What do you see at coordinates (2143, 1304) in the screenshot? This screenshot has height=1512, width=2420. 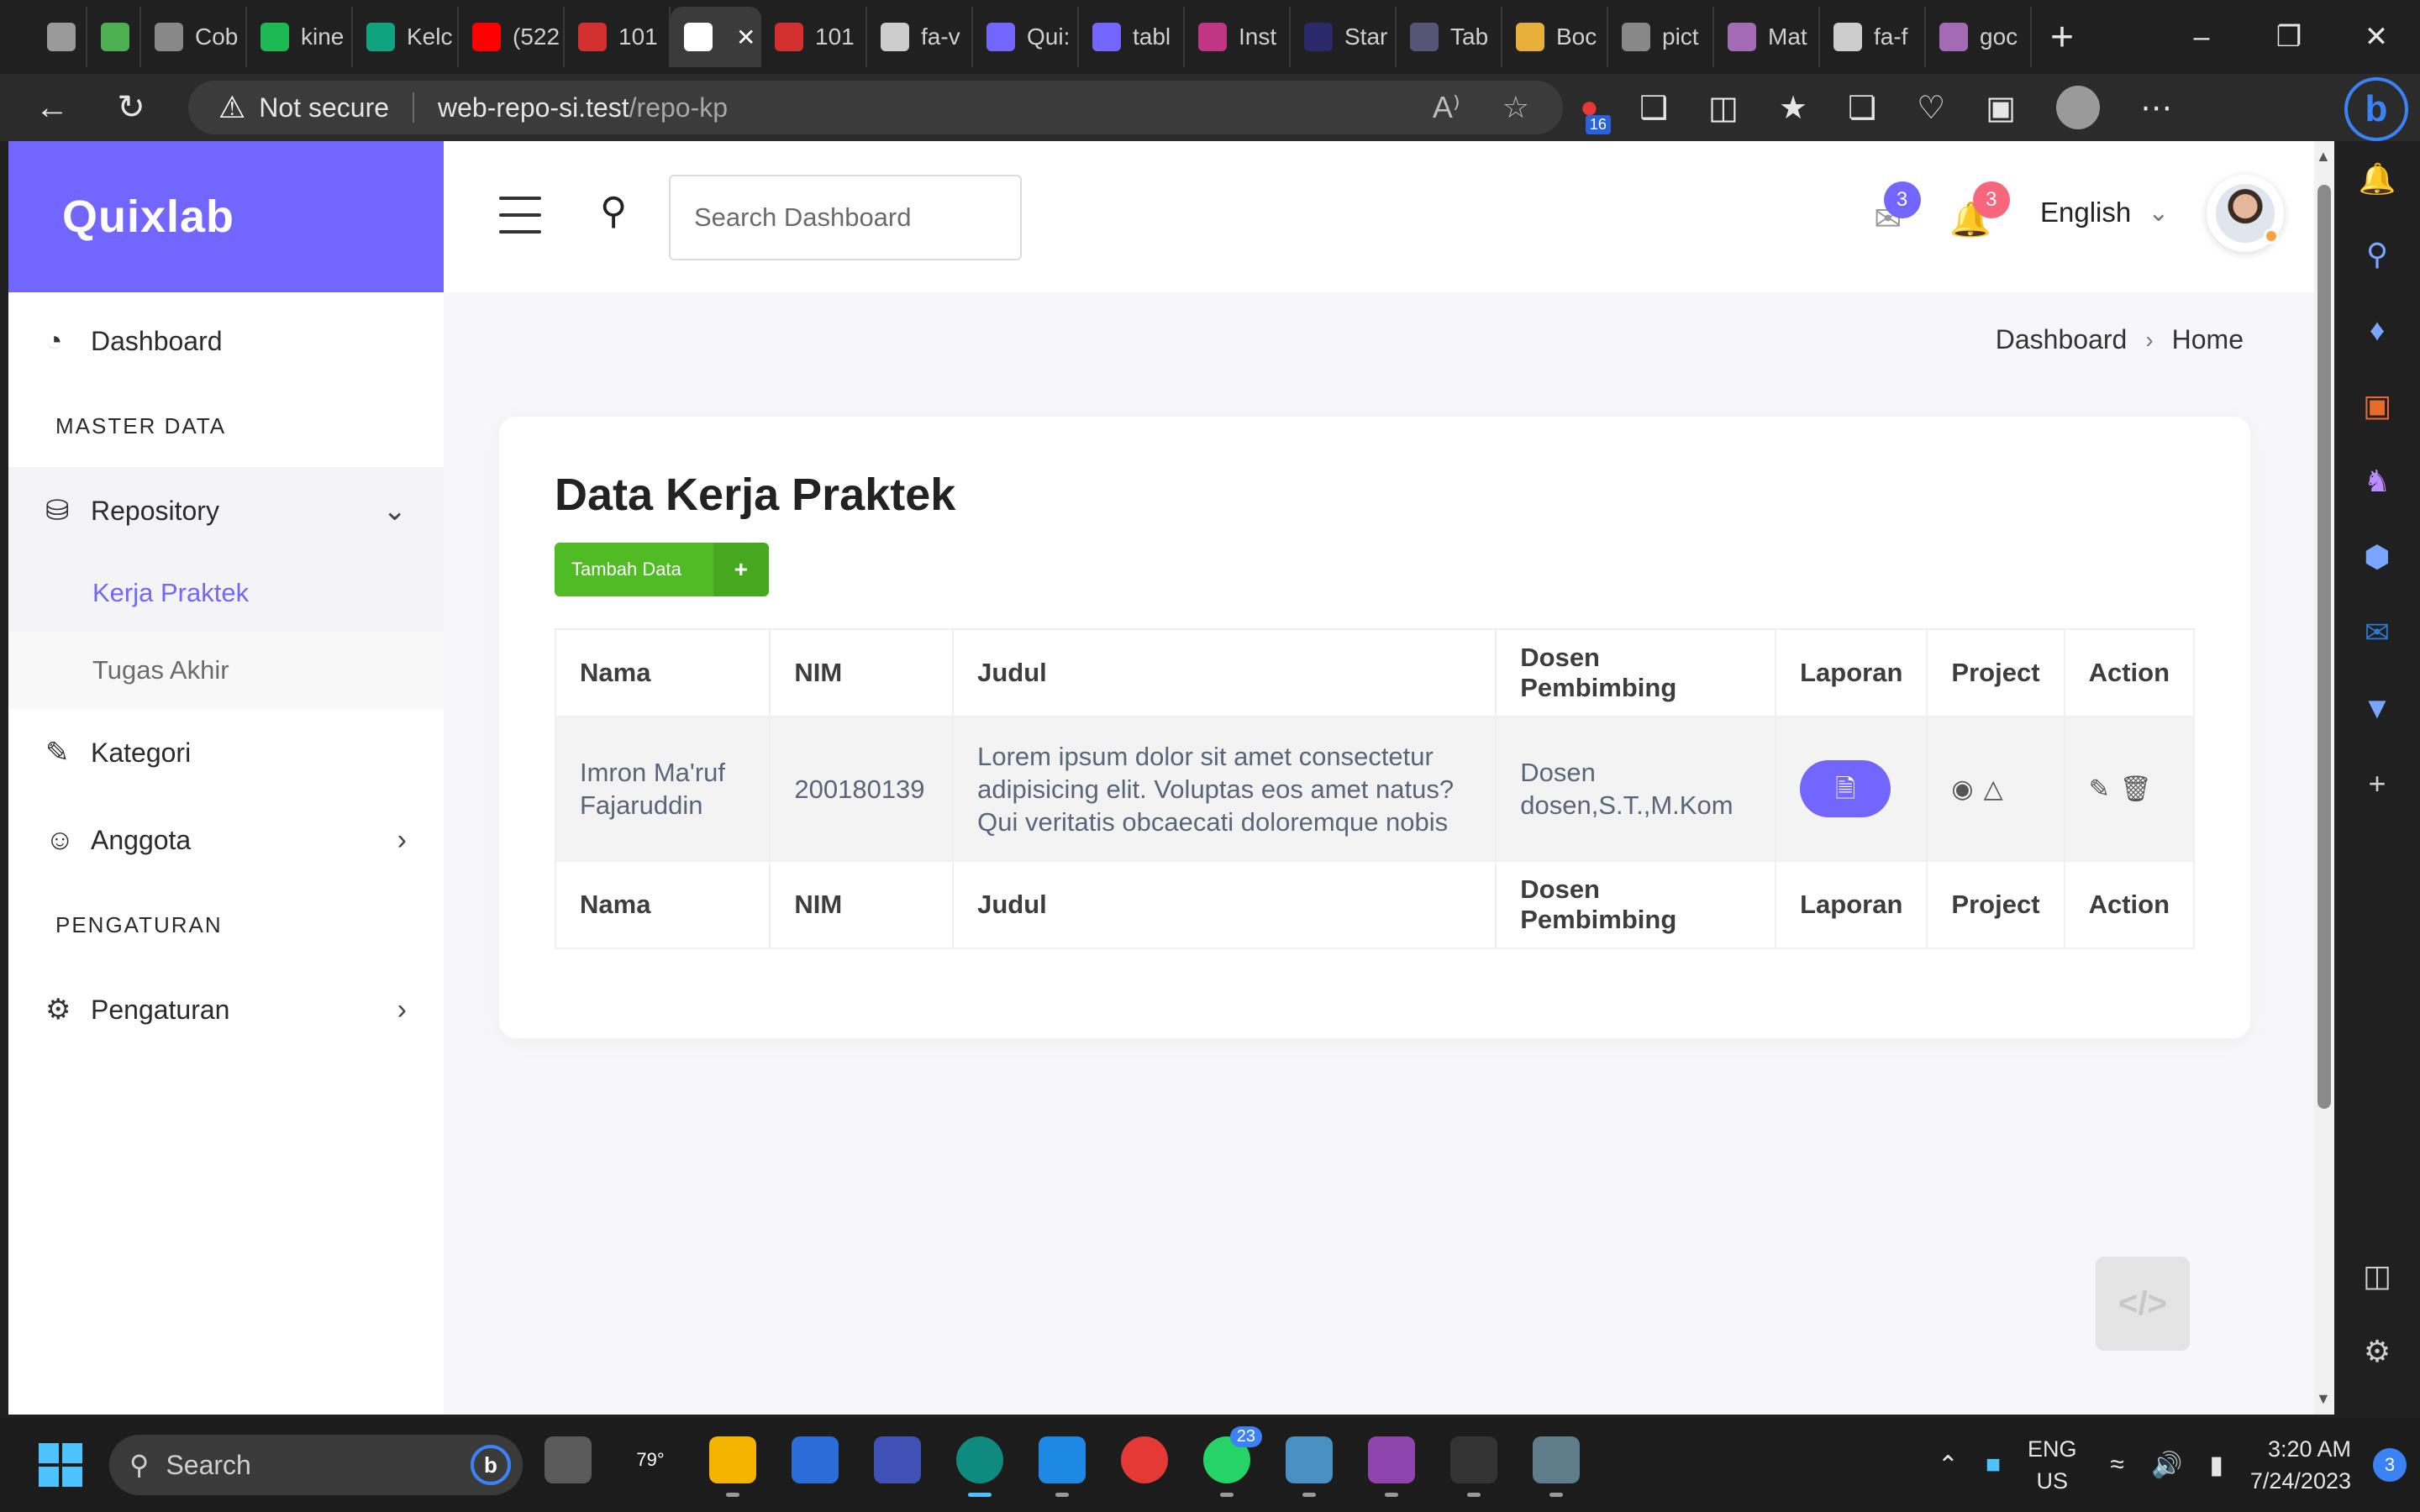 I see `code-widget-icon: </>` at bounding box center [2143, 1304].